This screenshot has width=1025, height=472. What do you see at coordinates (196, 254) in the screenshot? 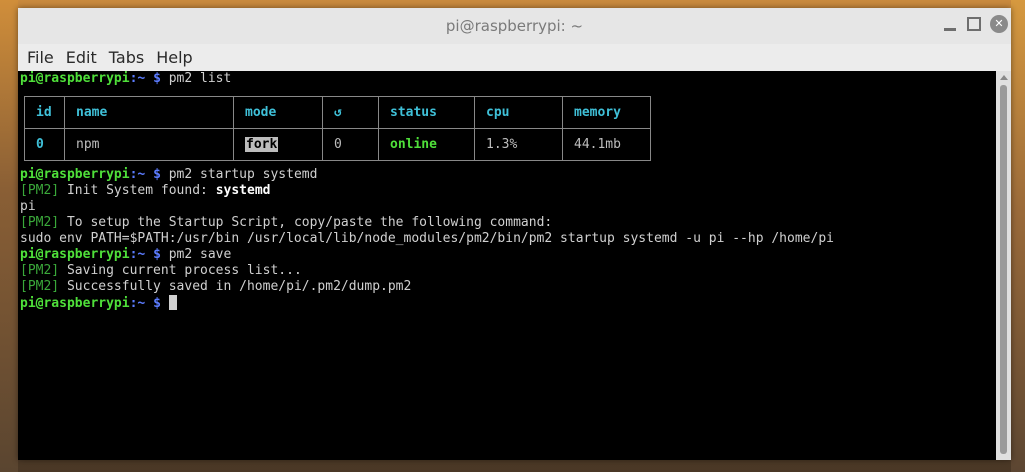
I see `command-text: pm2 save` at bounding box center [196, 254].